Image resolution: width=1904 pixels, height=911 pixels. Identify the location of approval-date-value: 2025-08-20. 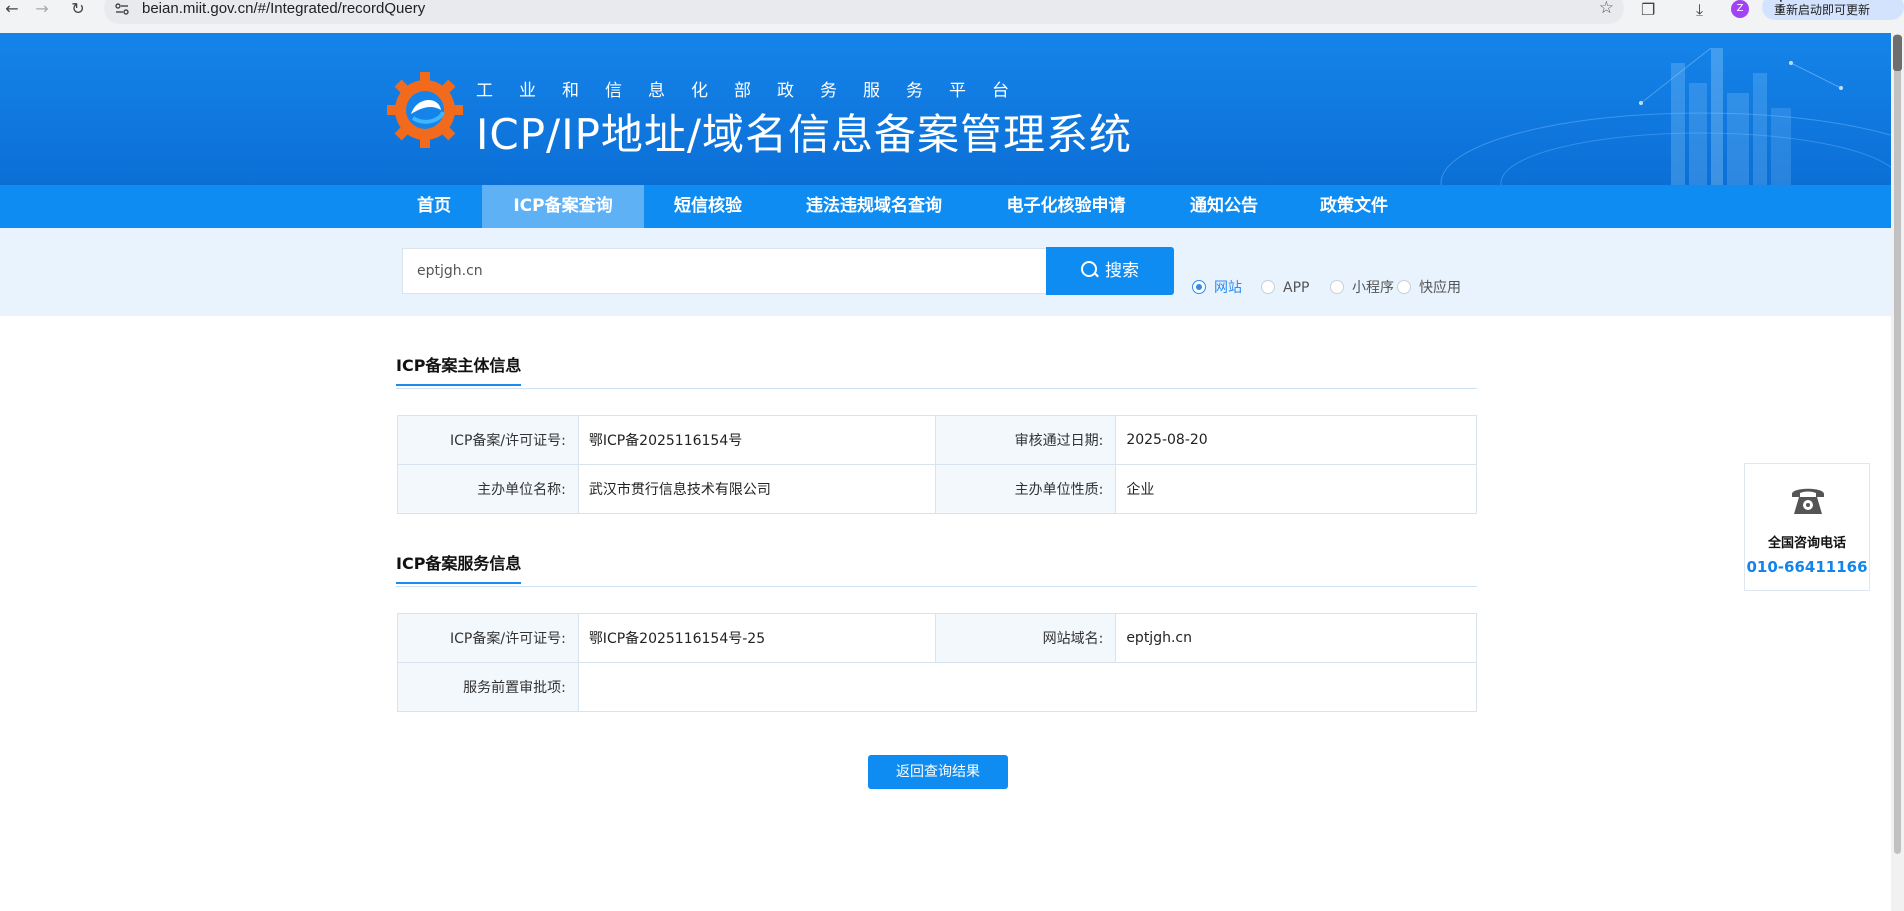
(1296, 440).